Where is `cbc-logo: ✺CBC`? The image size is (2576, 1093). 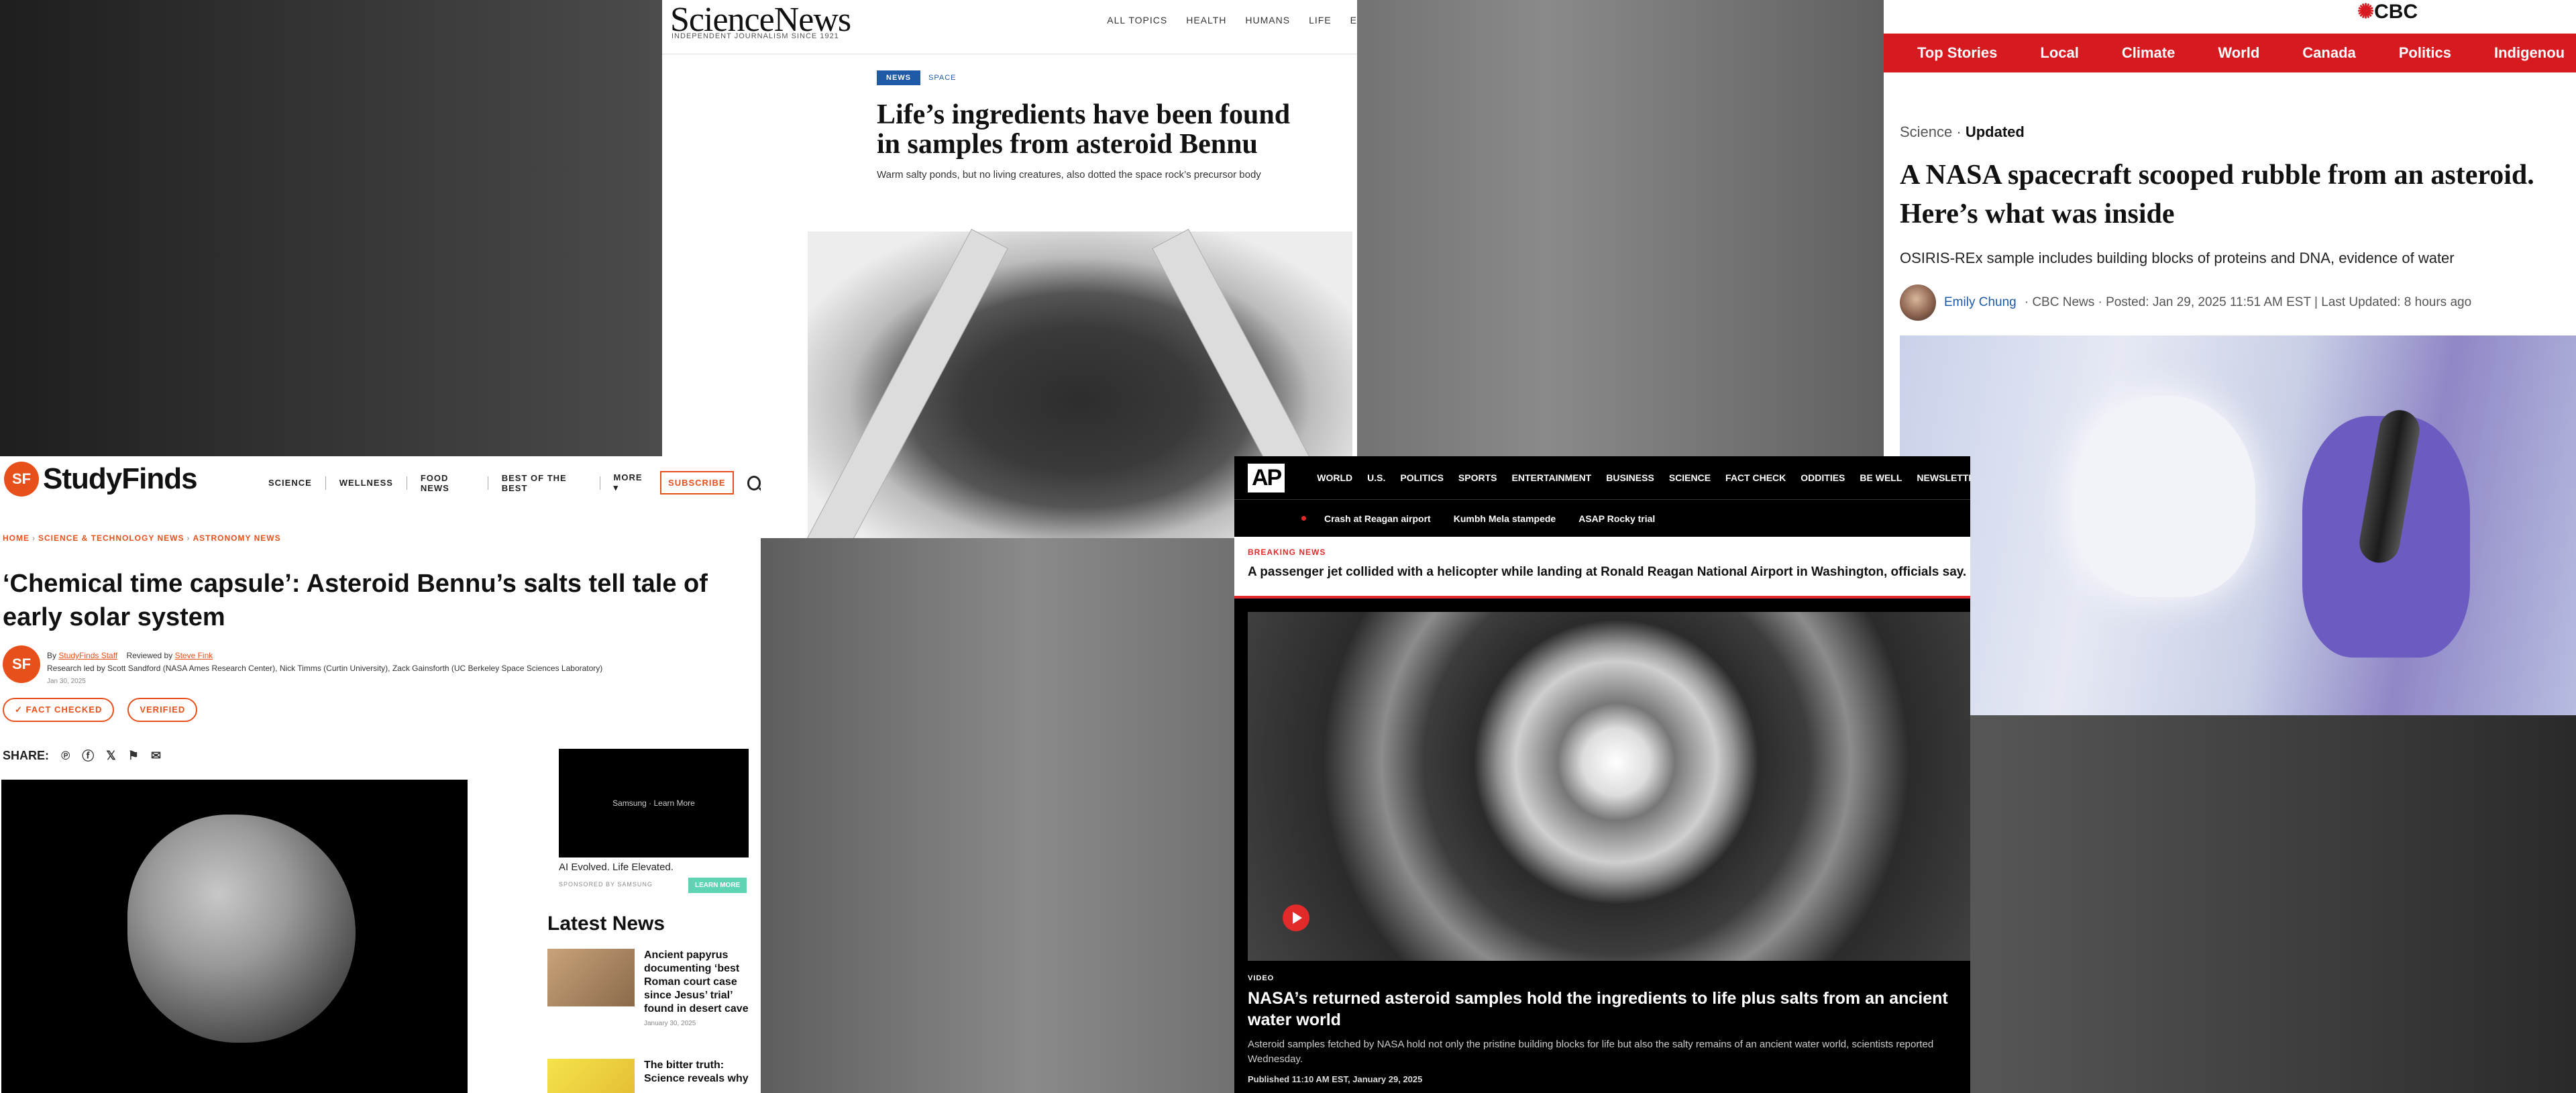 cbc-logo: ✺CBC is located at coordinates (2387, 11).